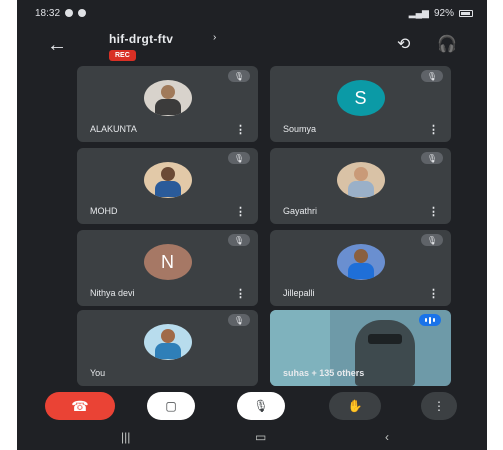 The image size is (503, 450). I want to click on raise-hand-icon: ✋, so click(355, 406).